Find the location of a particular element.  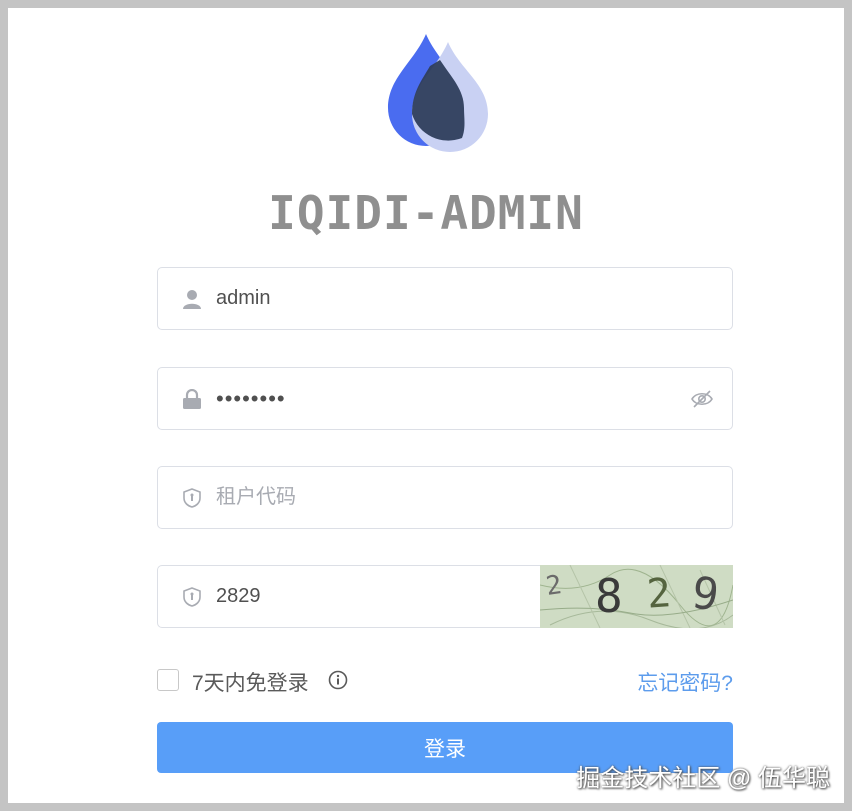

captcha-field is located at coordinates (349, 596).